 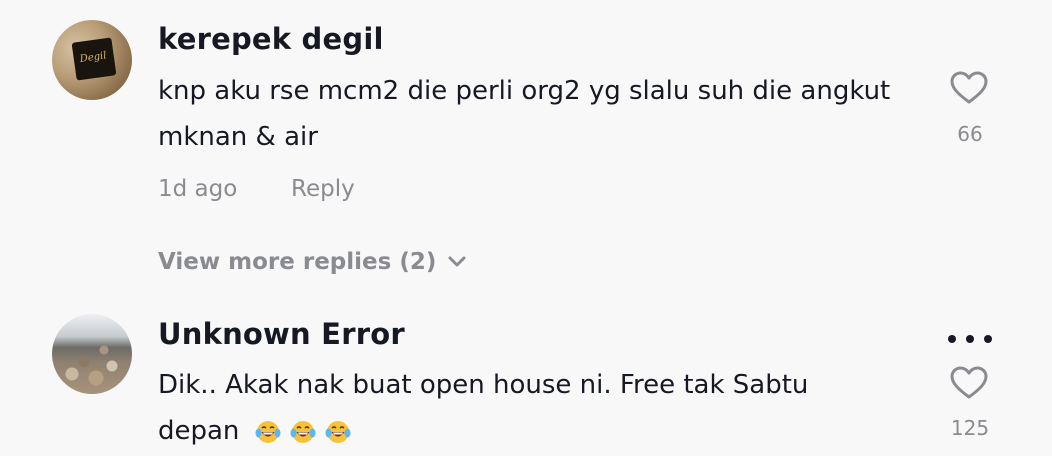 I want to click on like-count: 125, so click(x=970, y=428).